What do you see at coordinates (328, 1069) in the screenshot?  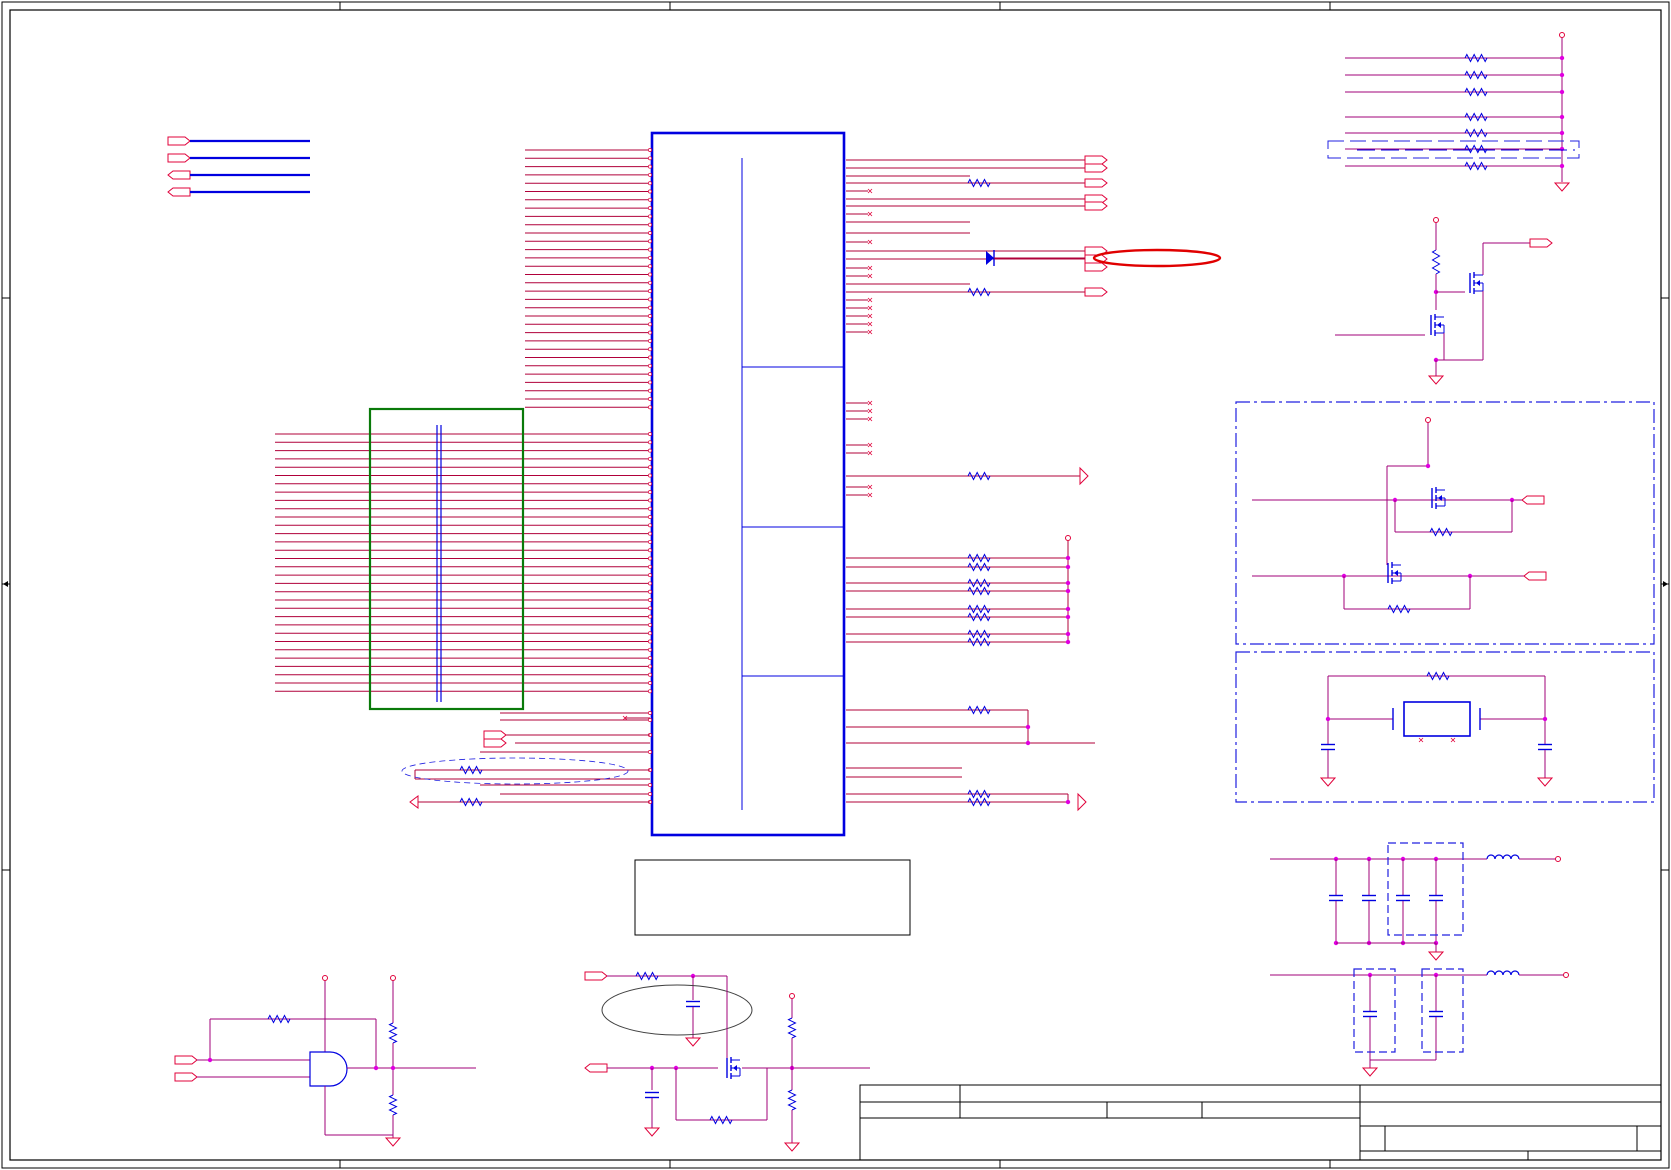 I see `and-gate-icon` at bounding box center [328, 1069].